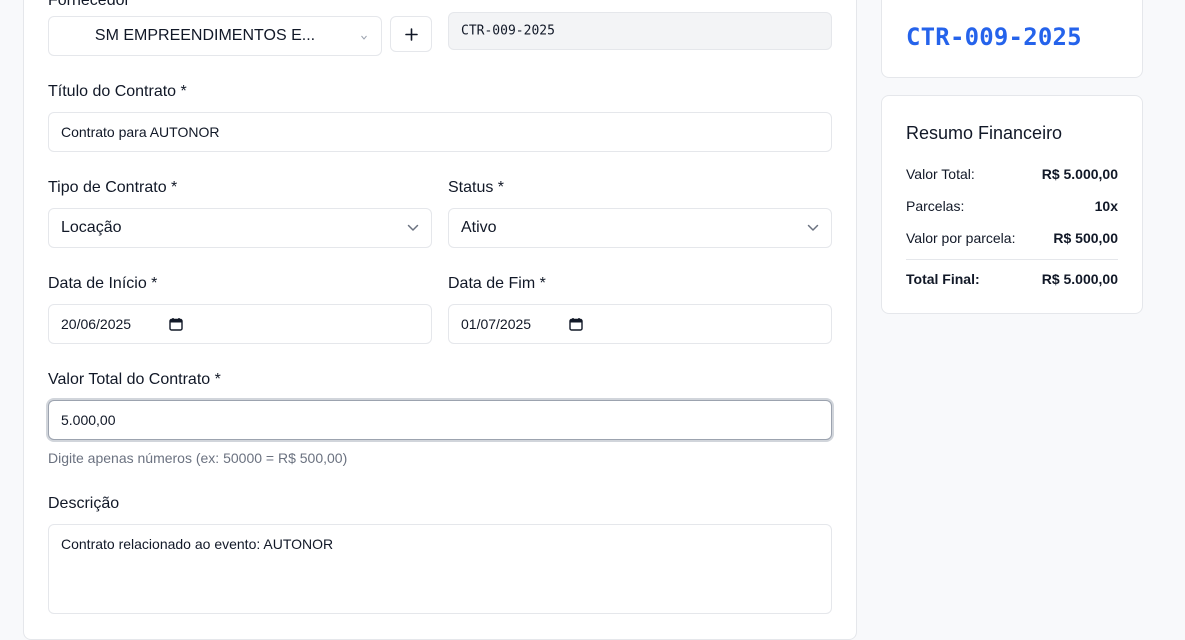 The height and width of the screenshot is (640, 1185). Describe the element at coordinates (943, 279) in the screenshot. I see `summary-total-label: Total Final:` at that location.